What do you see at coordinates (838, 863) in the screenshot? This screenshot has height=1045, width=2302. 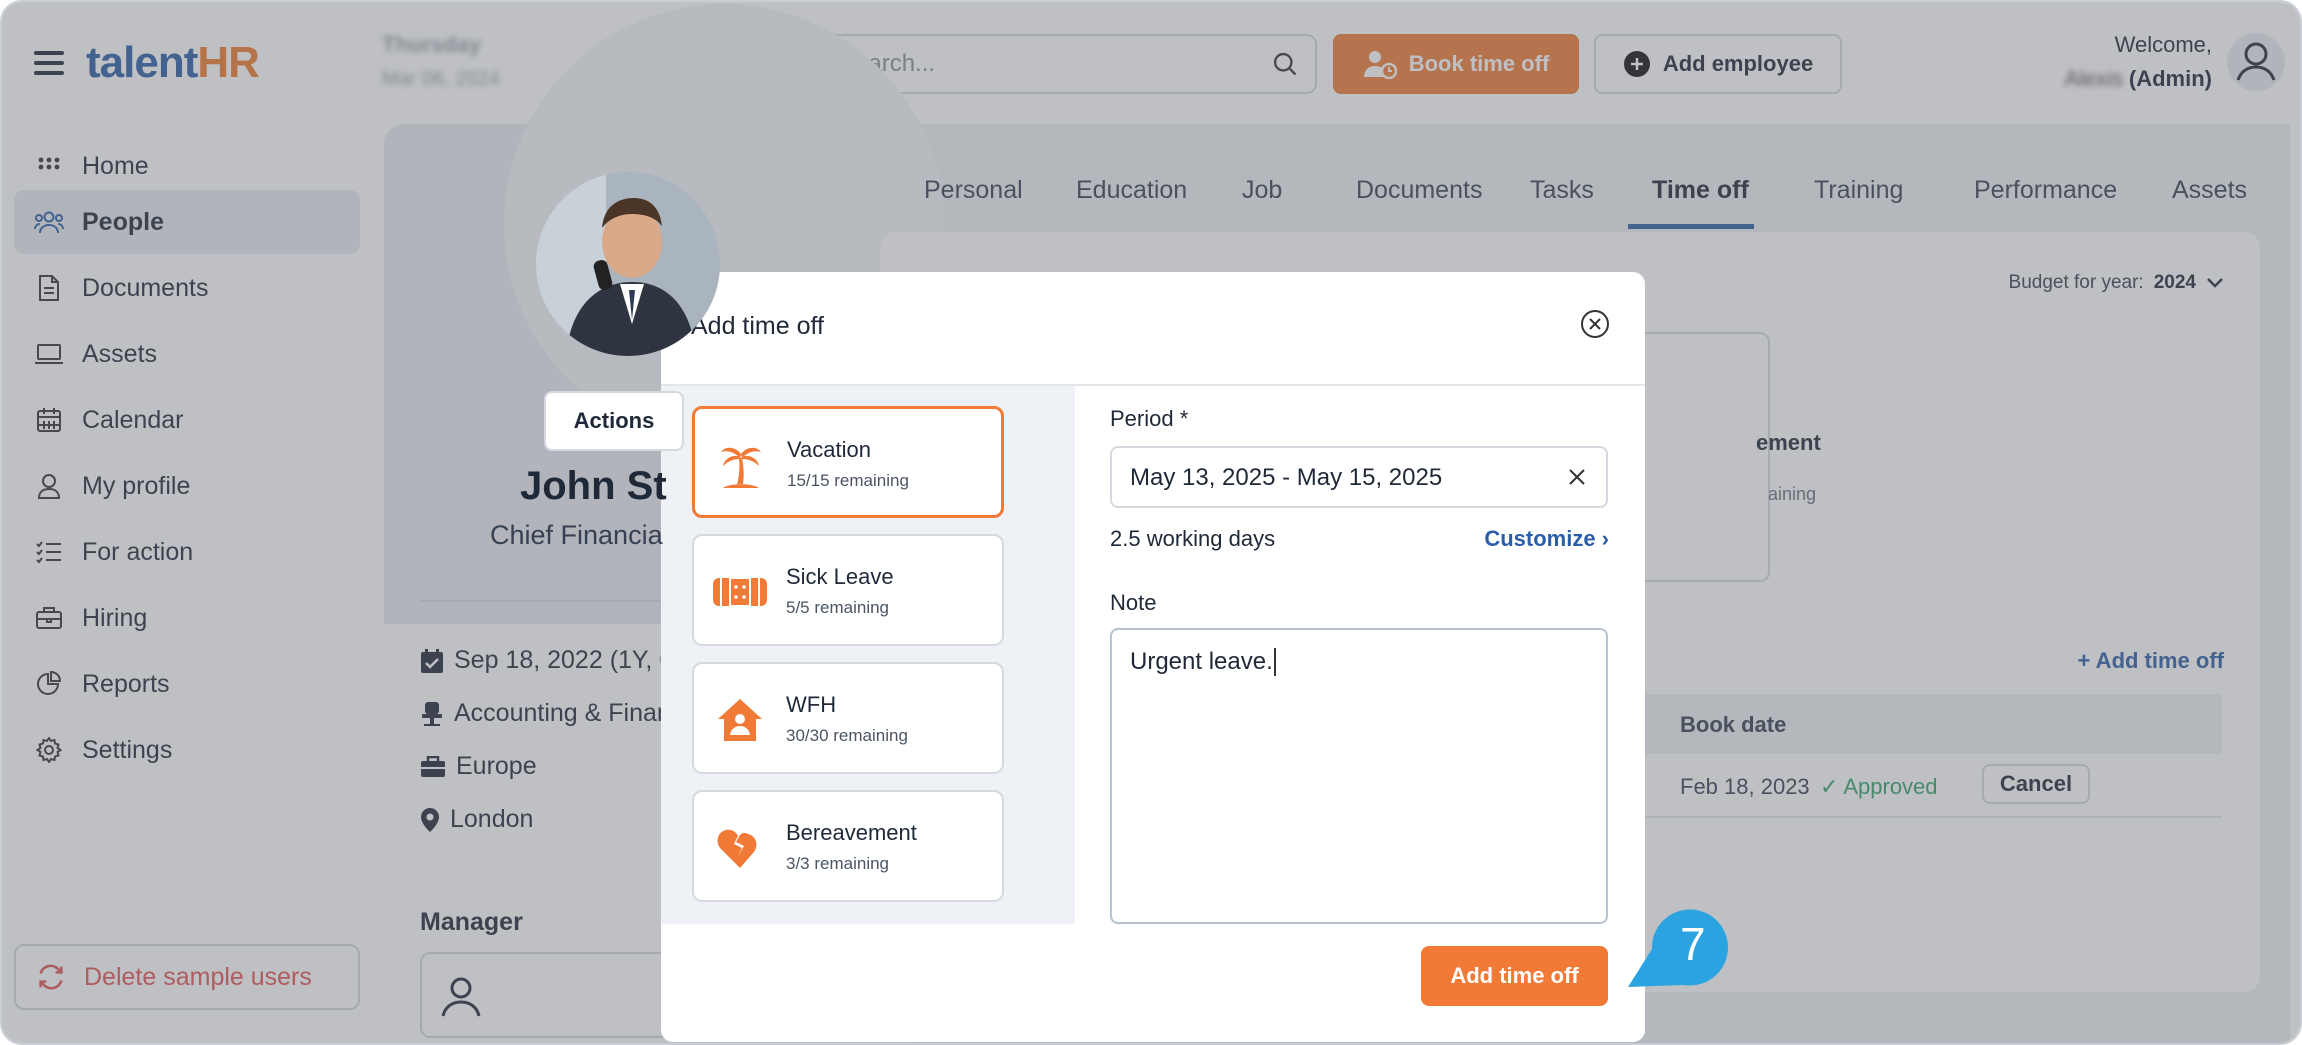 I see `leave-type-remaining: 3/3 remaining` at bounding box center [838, 863].